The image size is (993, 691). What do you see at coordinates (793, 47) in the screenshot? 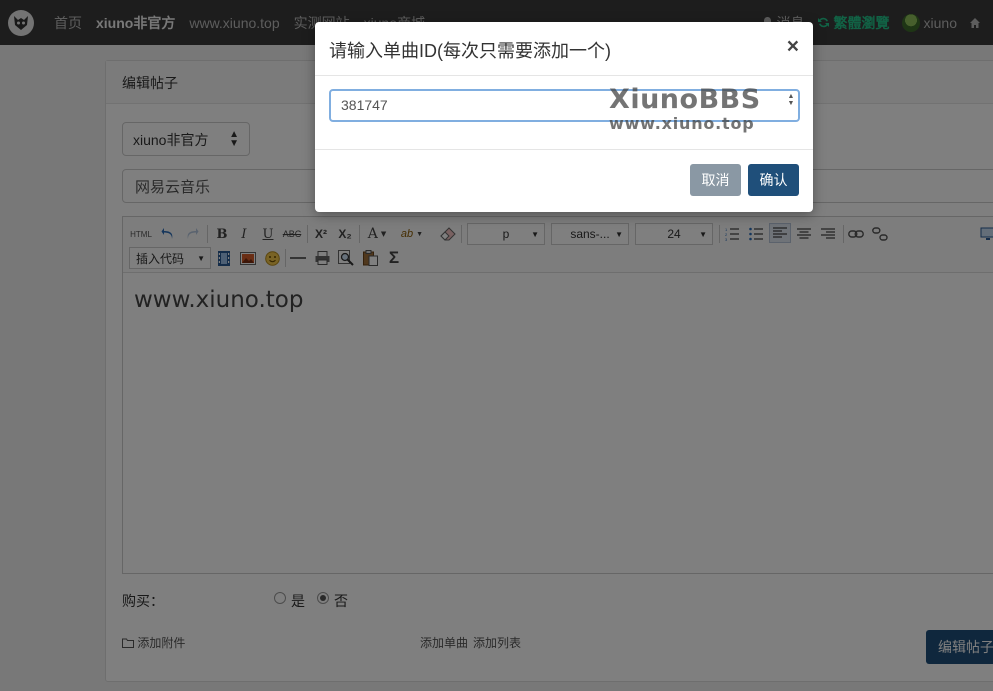
I see `close-icon: ×` at bounding box center [793, 47].